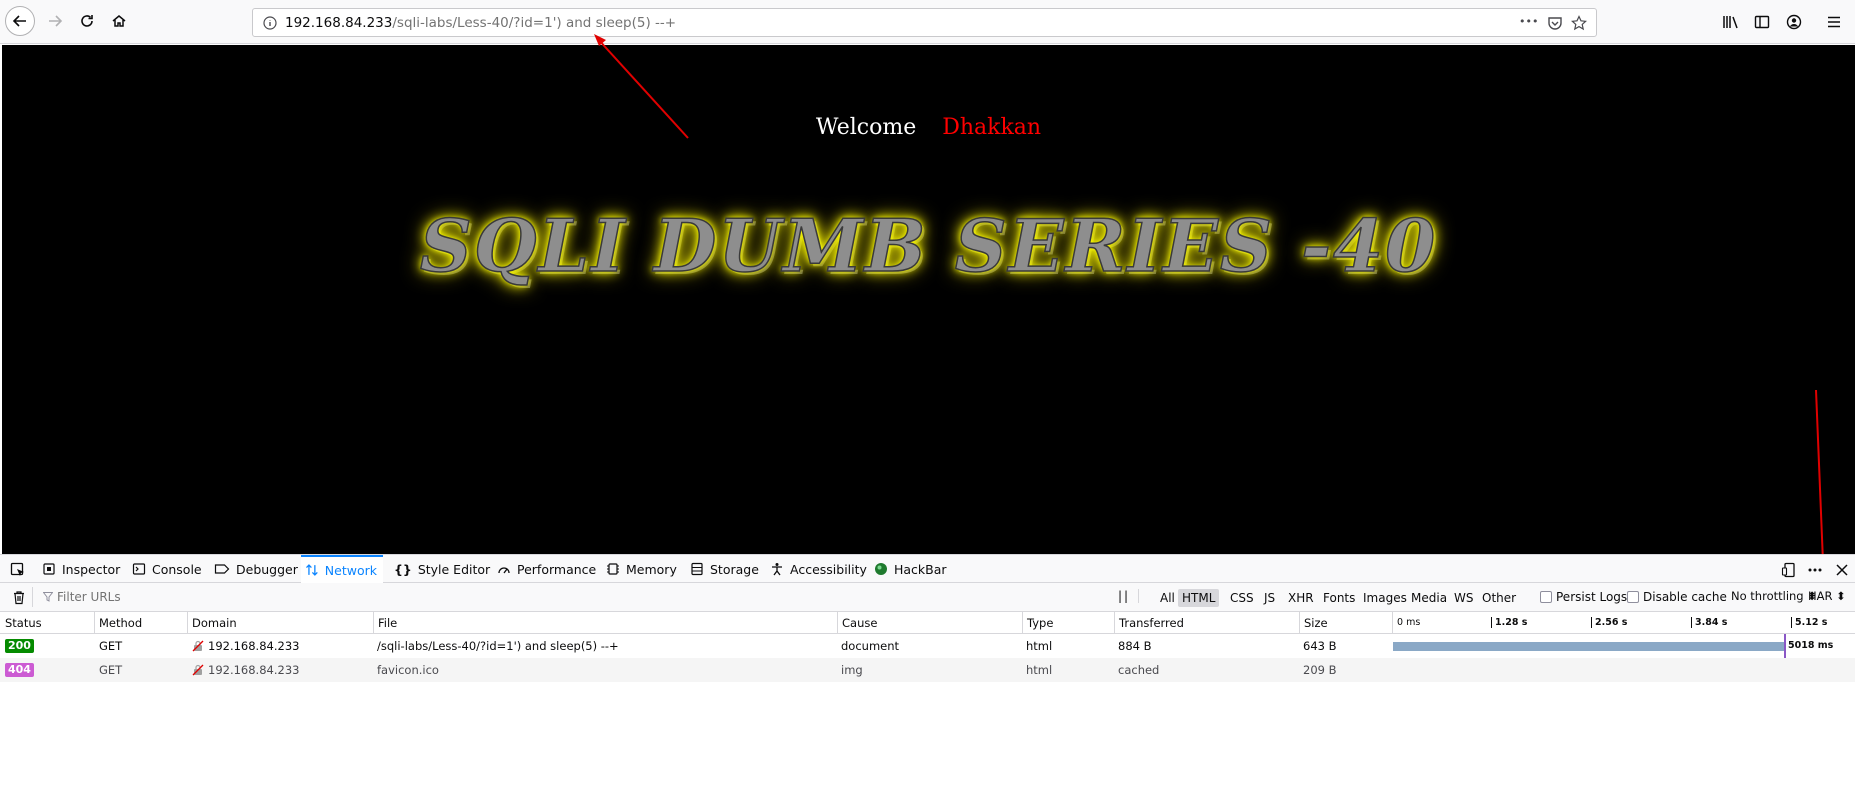 This screenshot has width=1855, height=798. I want to click on status-badge: 200, so click(19, 646).